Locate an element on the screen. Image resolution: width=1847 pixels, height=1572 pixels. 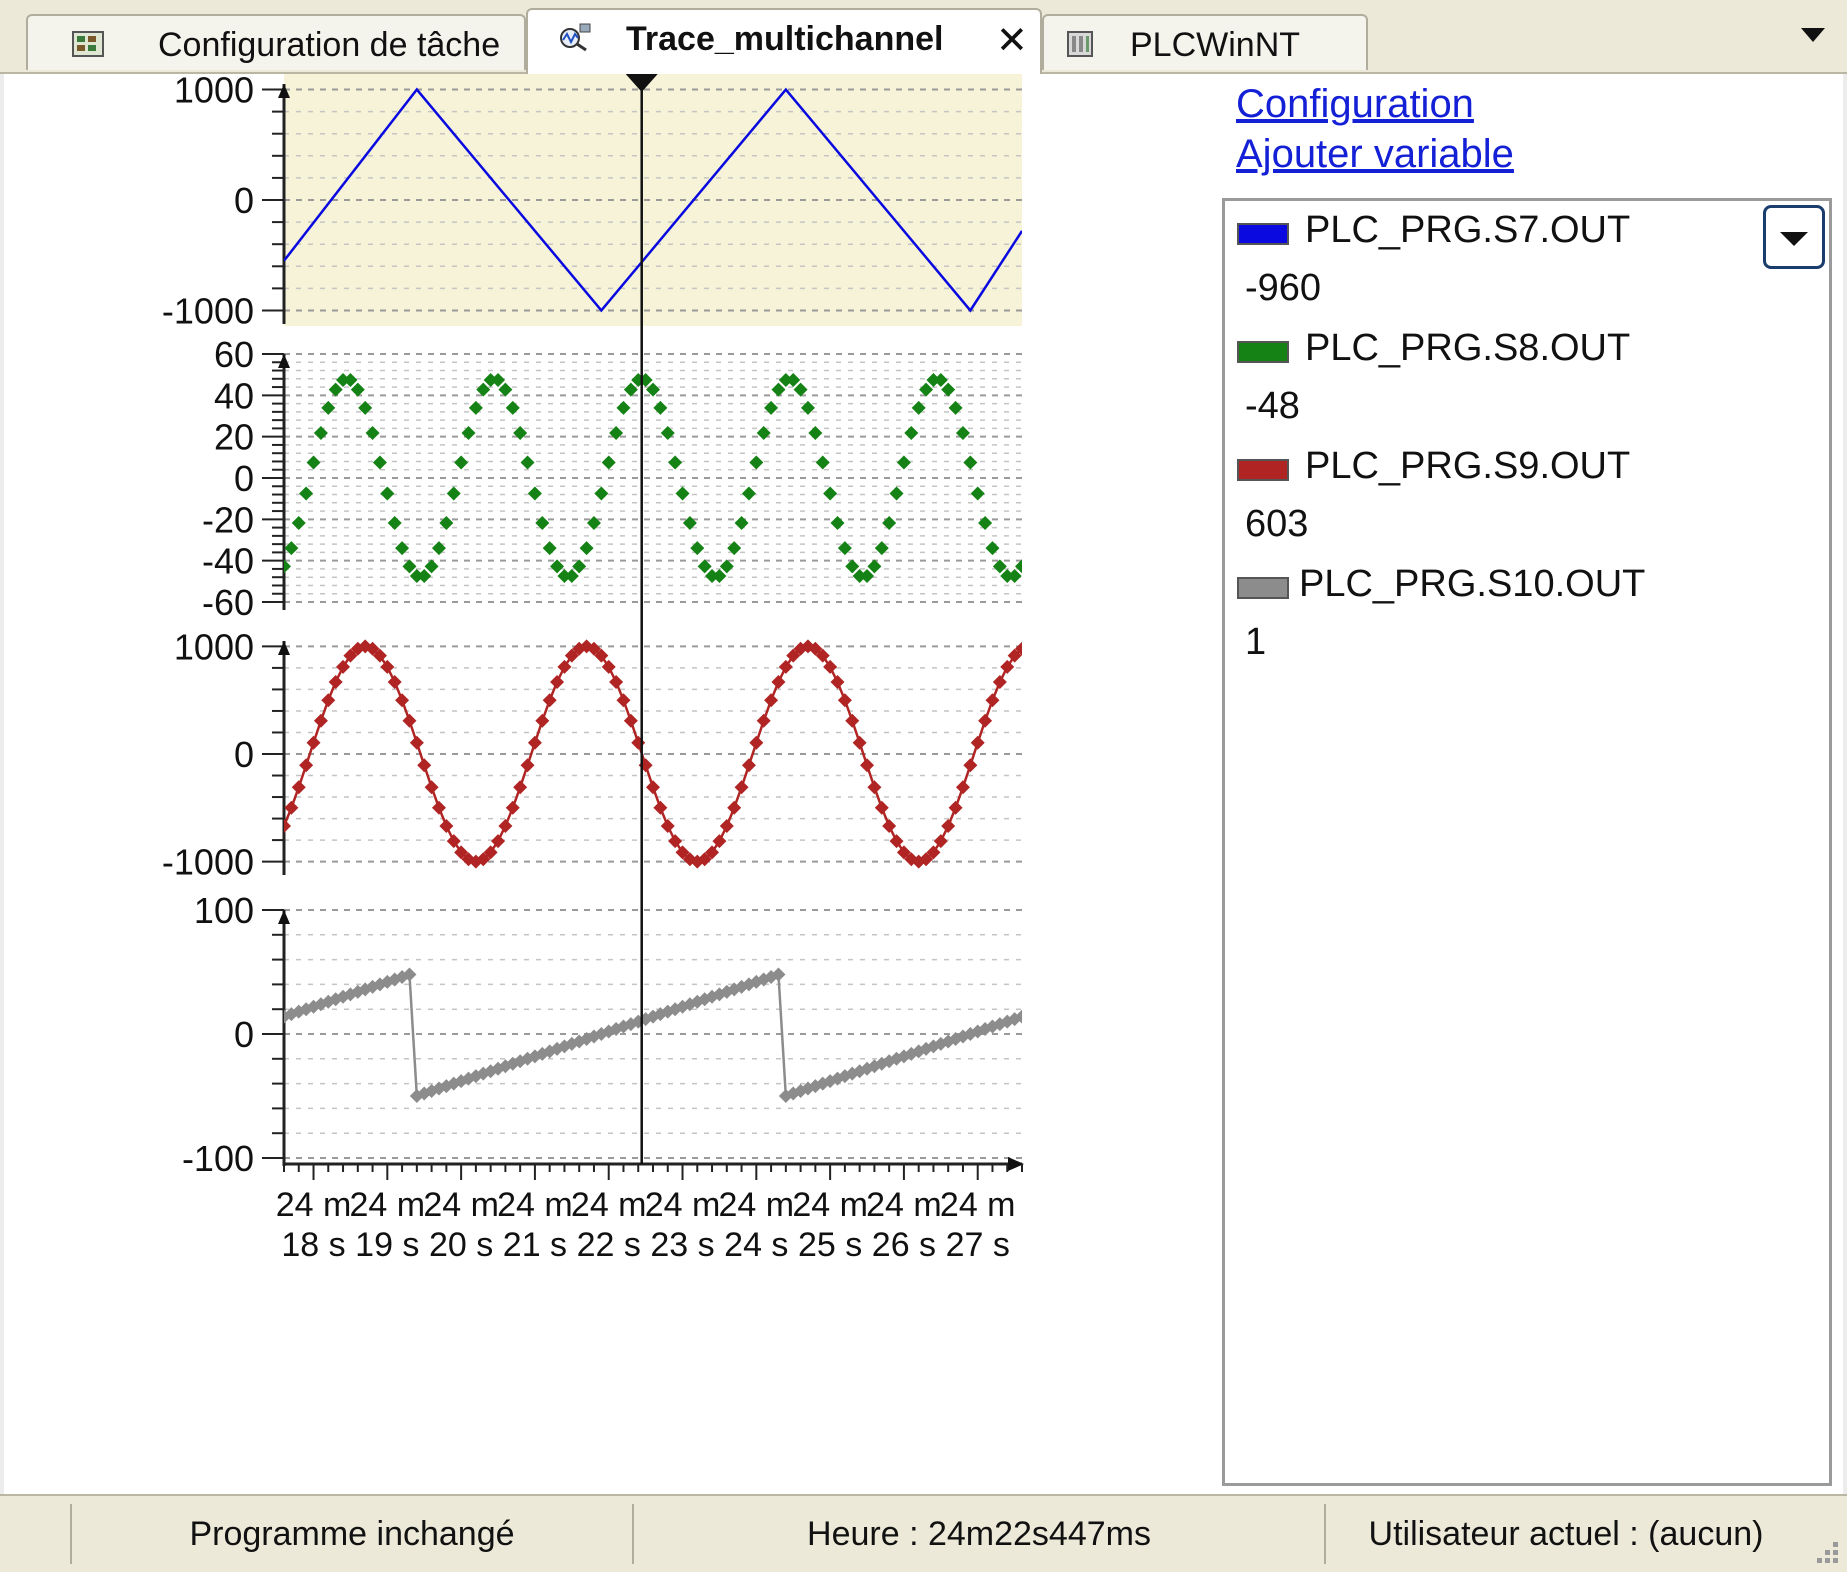
y-tick-label: -100 is located at coordinates (218, 1158).